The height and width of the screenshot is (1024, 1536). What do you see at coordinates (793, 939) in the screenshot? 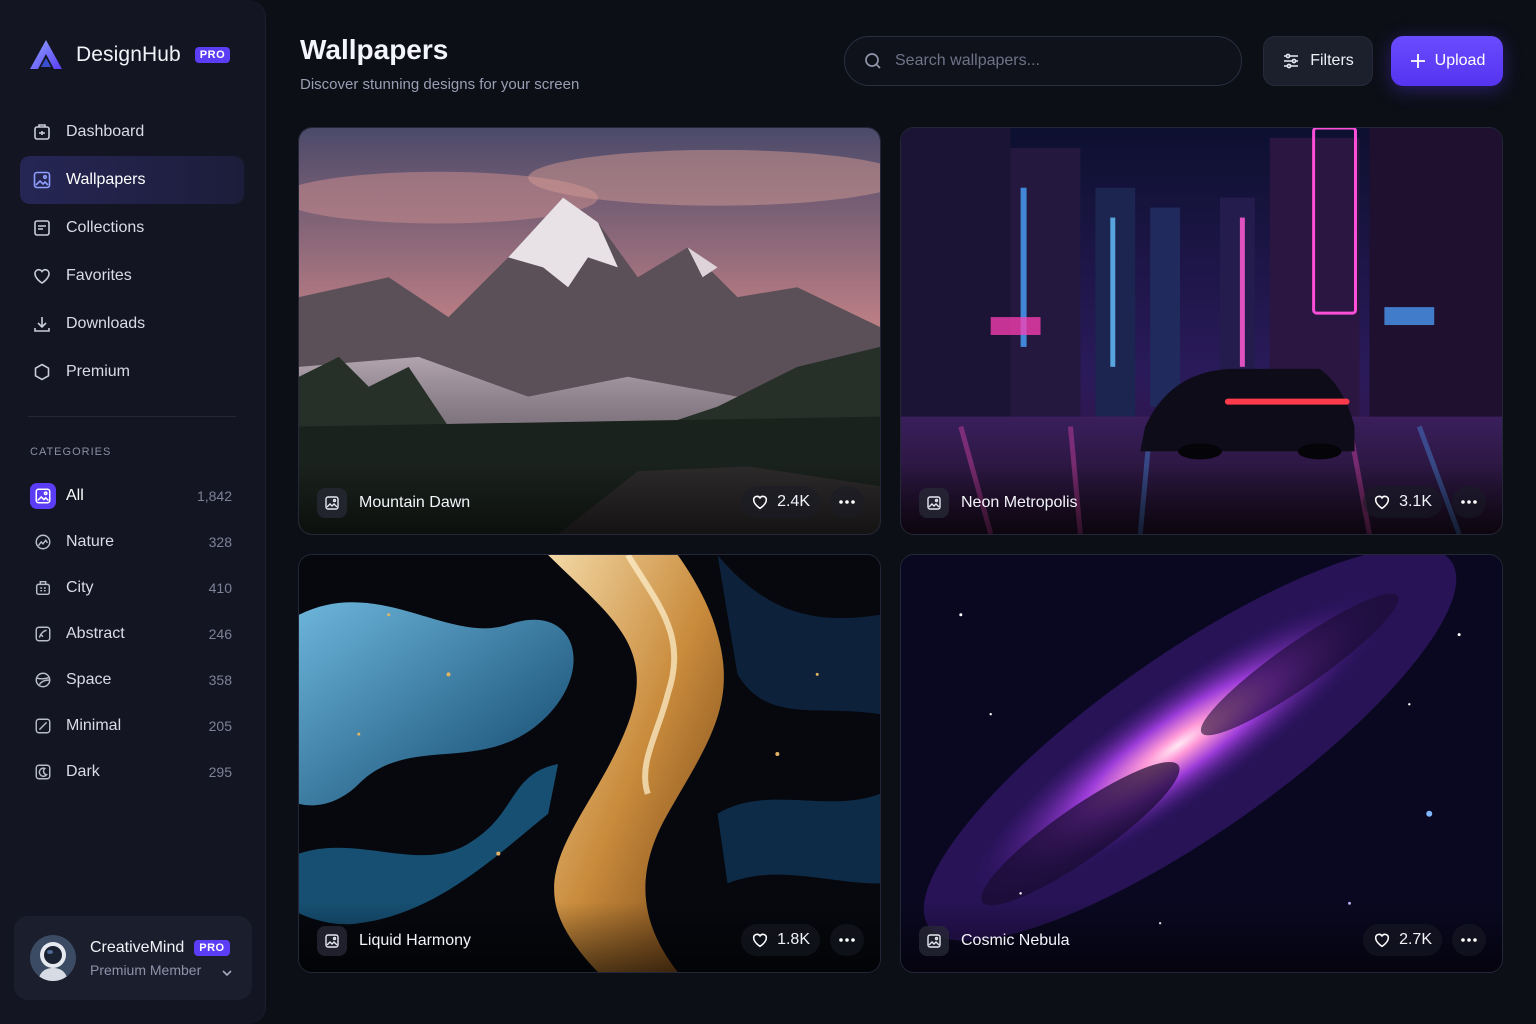
I see `like-count: 1.8K` at bounding box center [793, 939].